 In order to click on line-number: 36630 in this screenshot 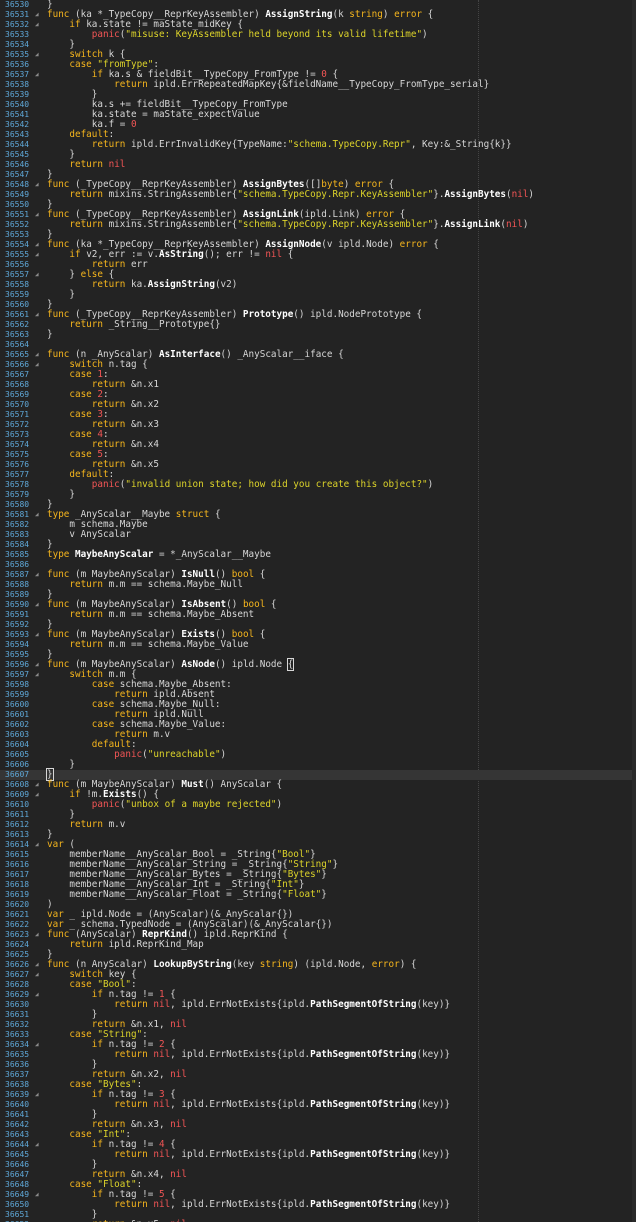, I will do `click(17, 1004)`.